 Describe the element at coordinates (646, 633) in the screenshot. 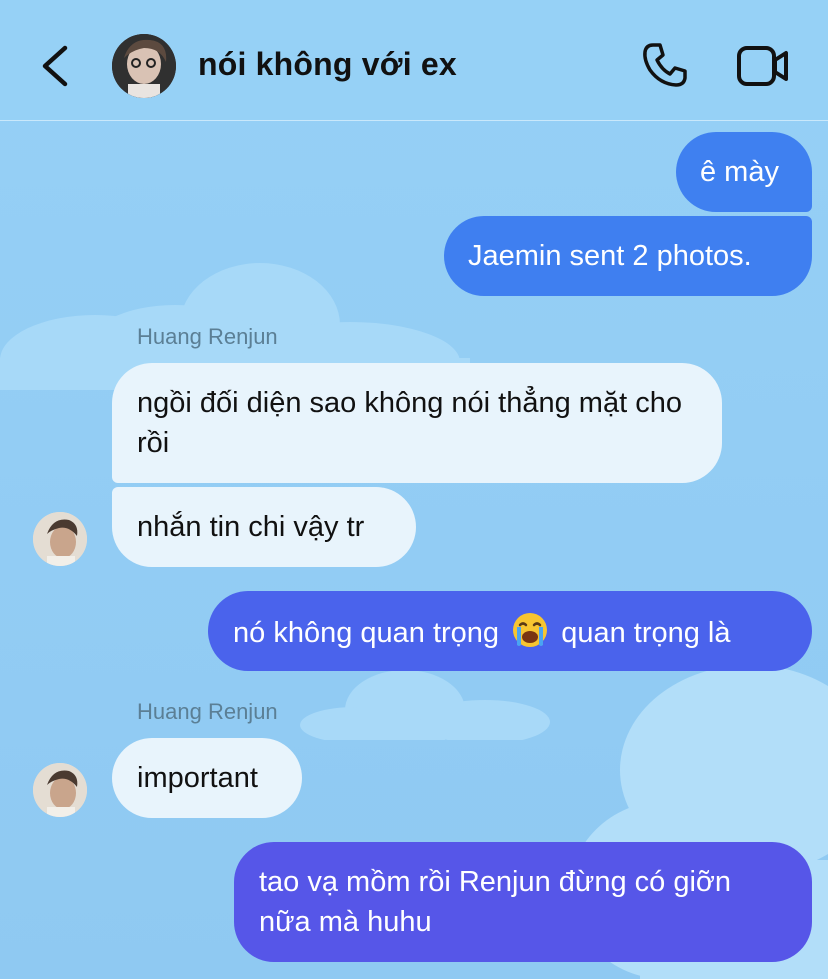

I see `message-text: quan trọng là` at that location.